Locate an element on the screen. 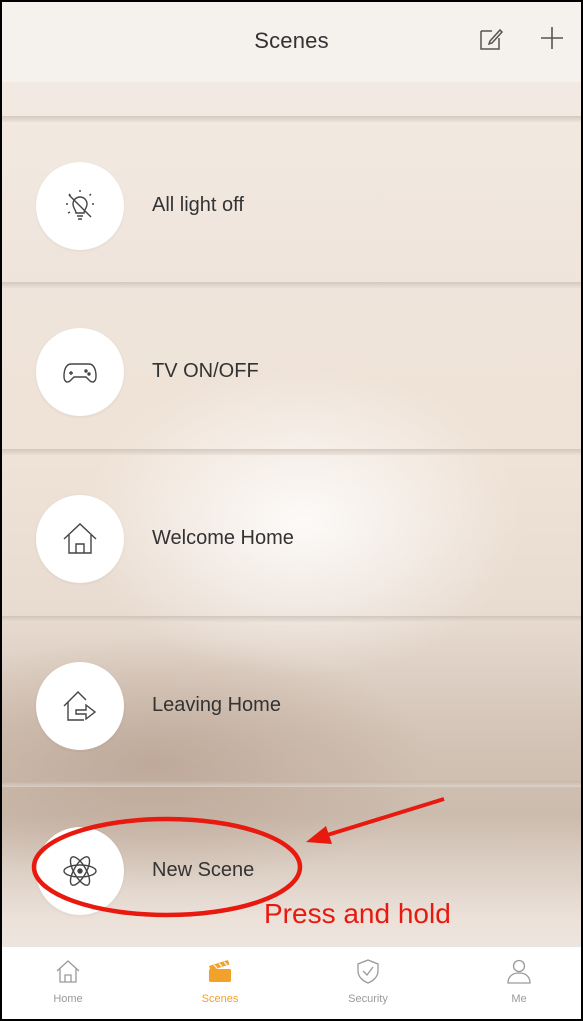 Image resolution: width=583 pixels, height=1021 pixels. tab-bar: Home Scenes Security Me is located at coordinates (291, 982).